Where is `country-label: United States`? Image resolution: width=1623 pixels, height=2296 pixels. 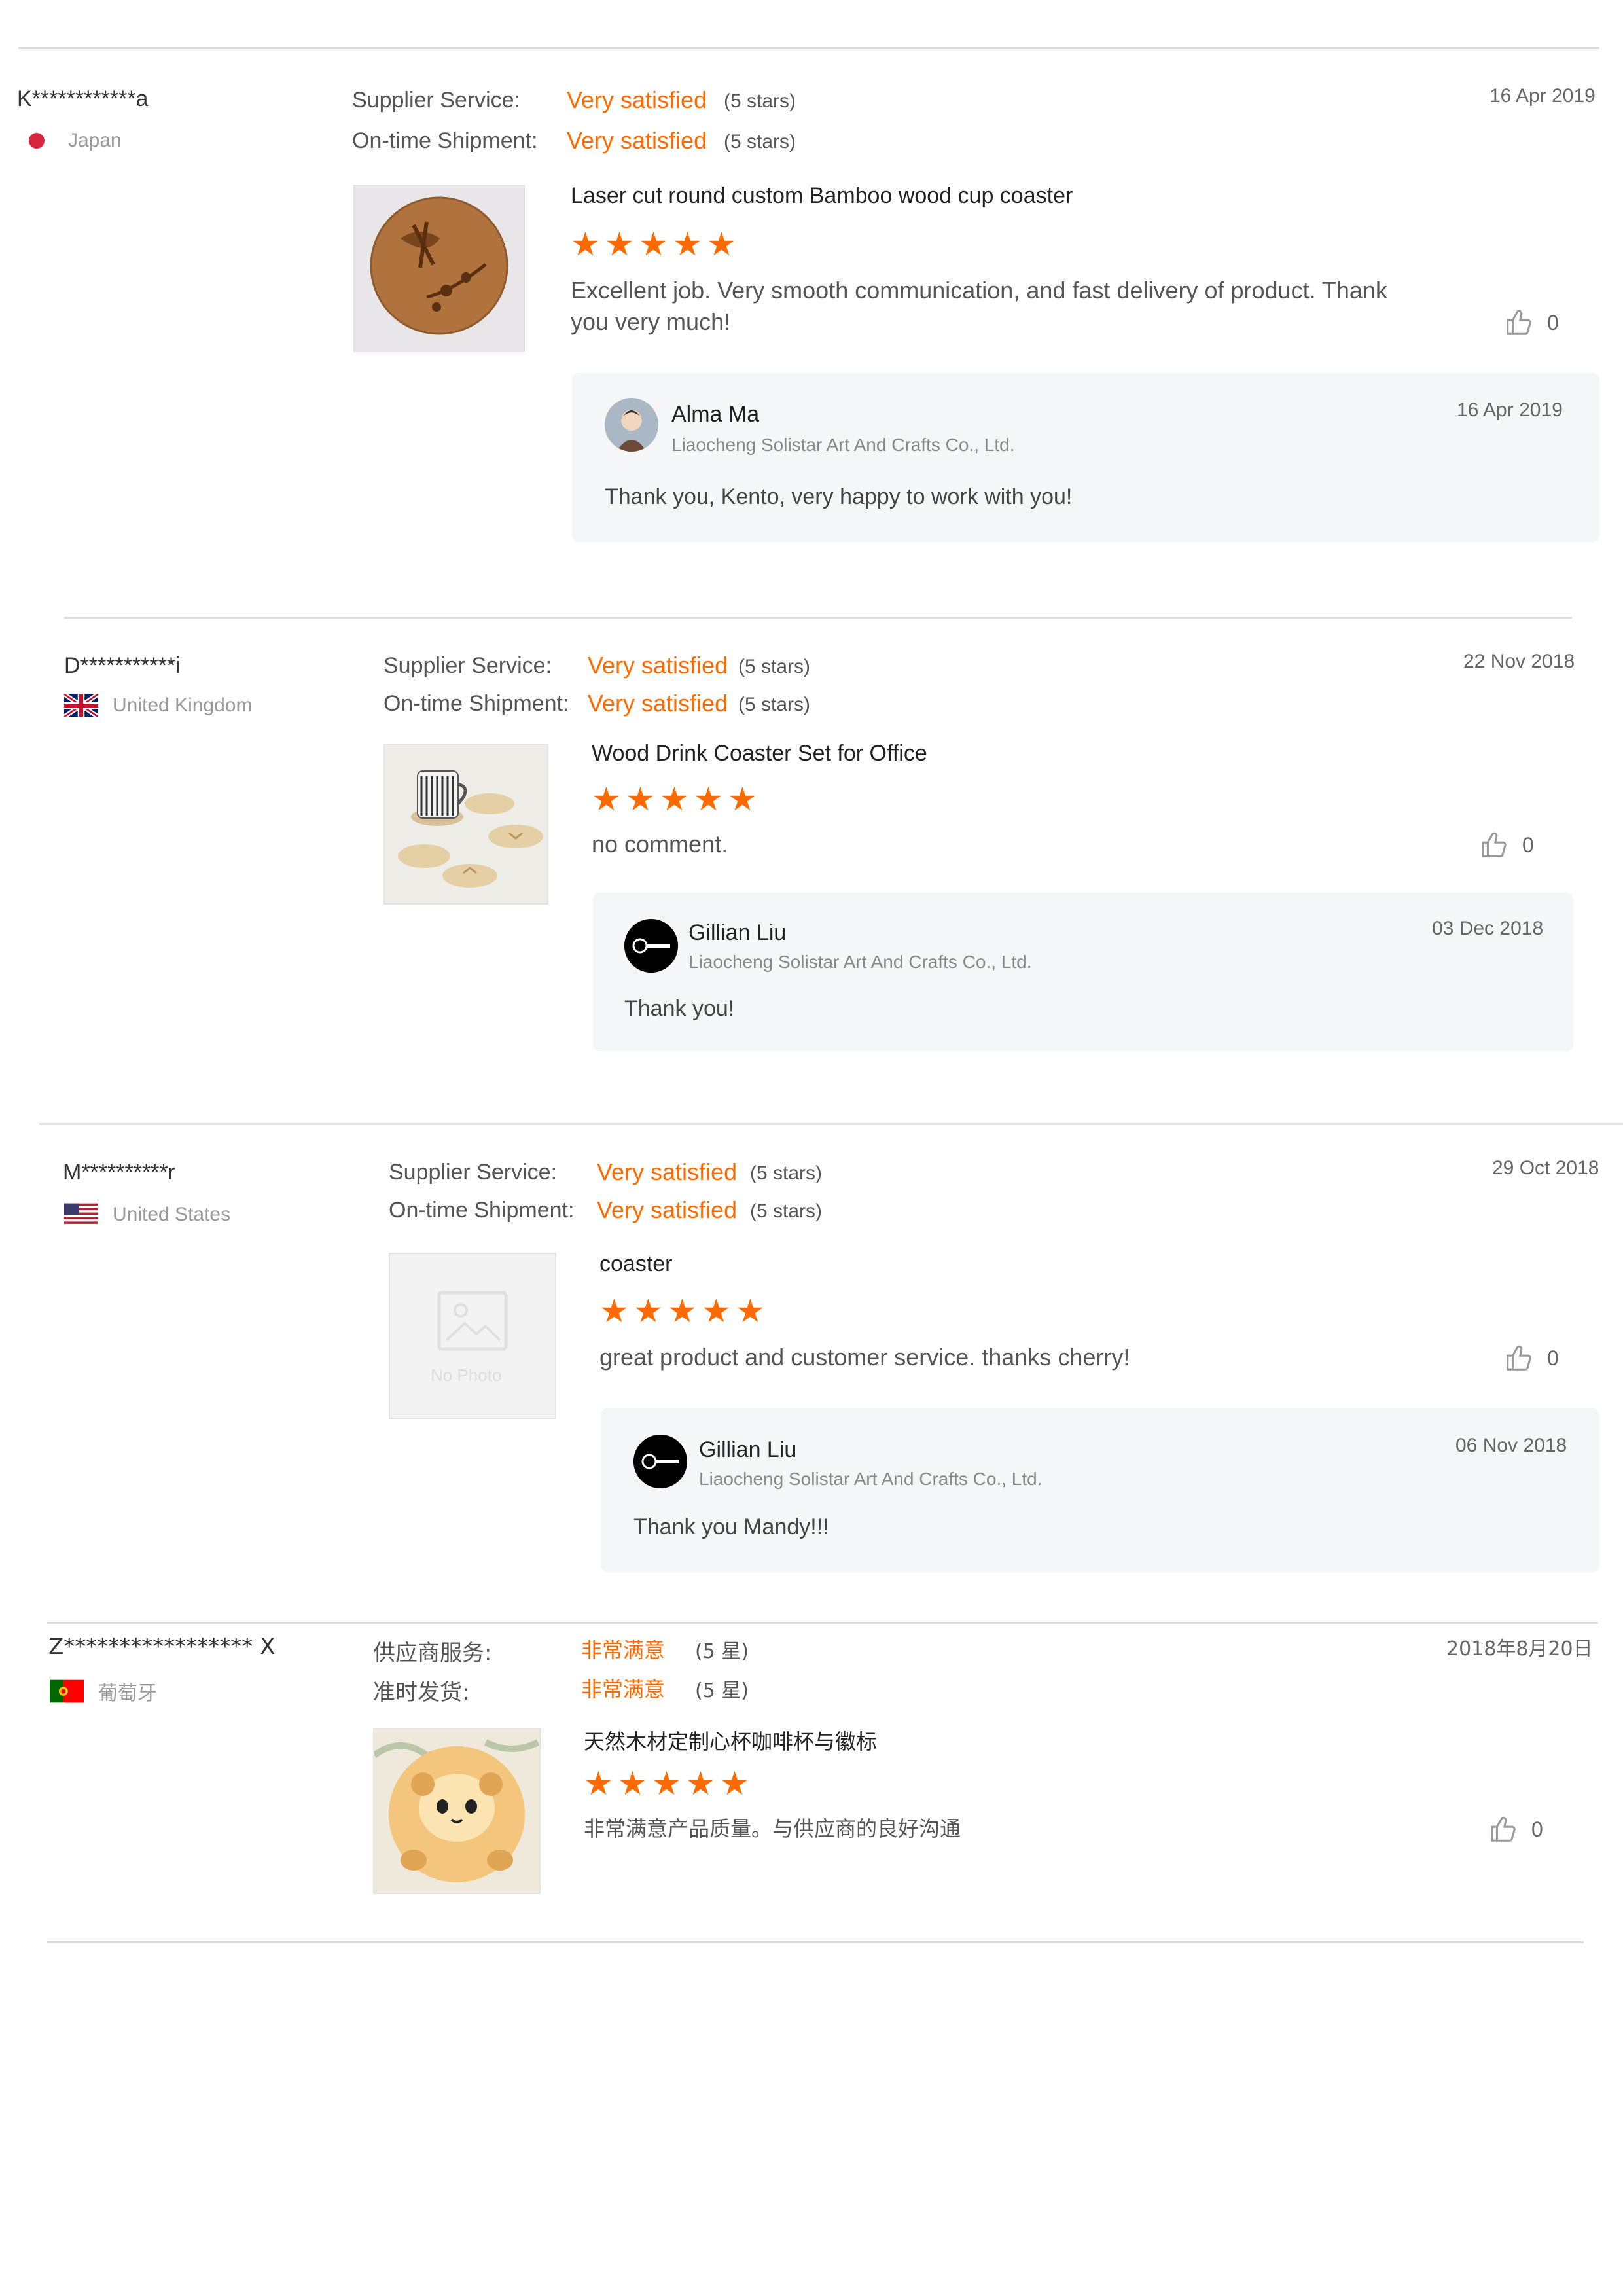
country-label: United States is located at coordinates (172, 1214).